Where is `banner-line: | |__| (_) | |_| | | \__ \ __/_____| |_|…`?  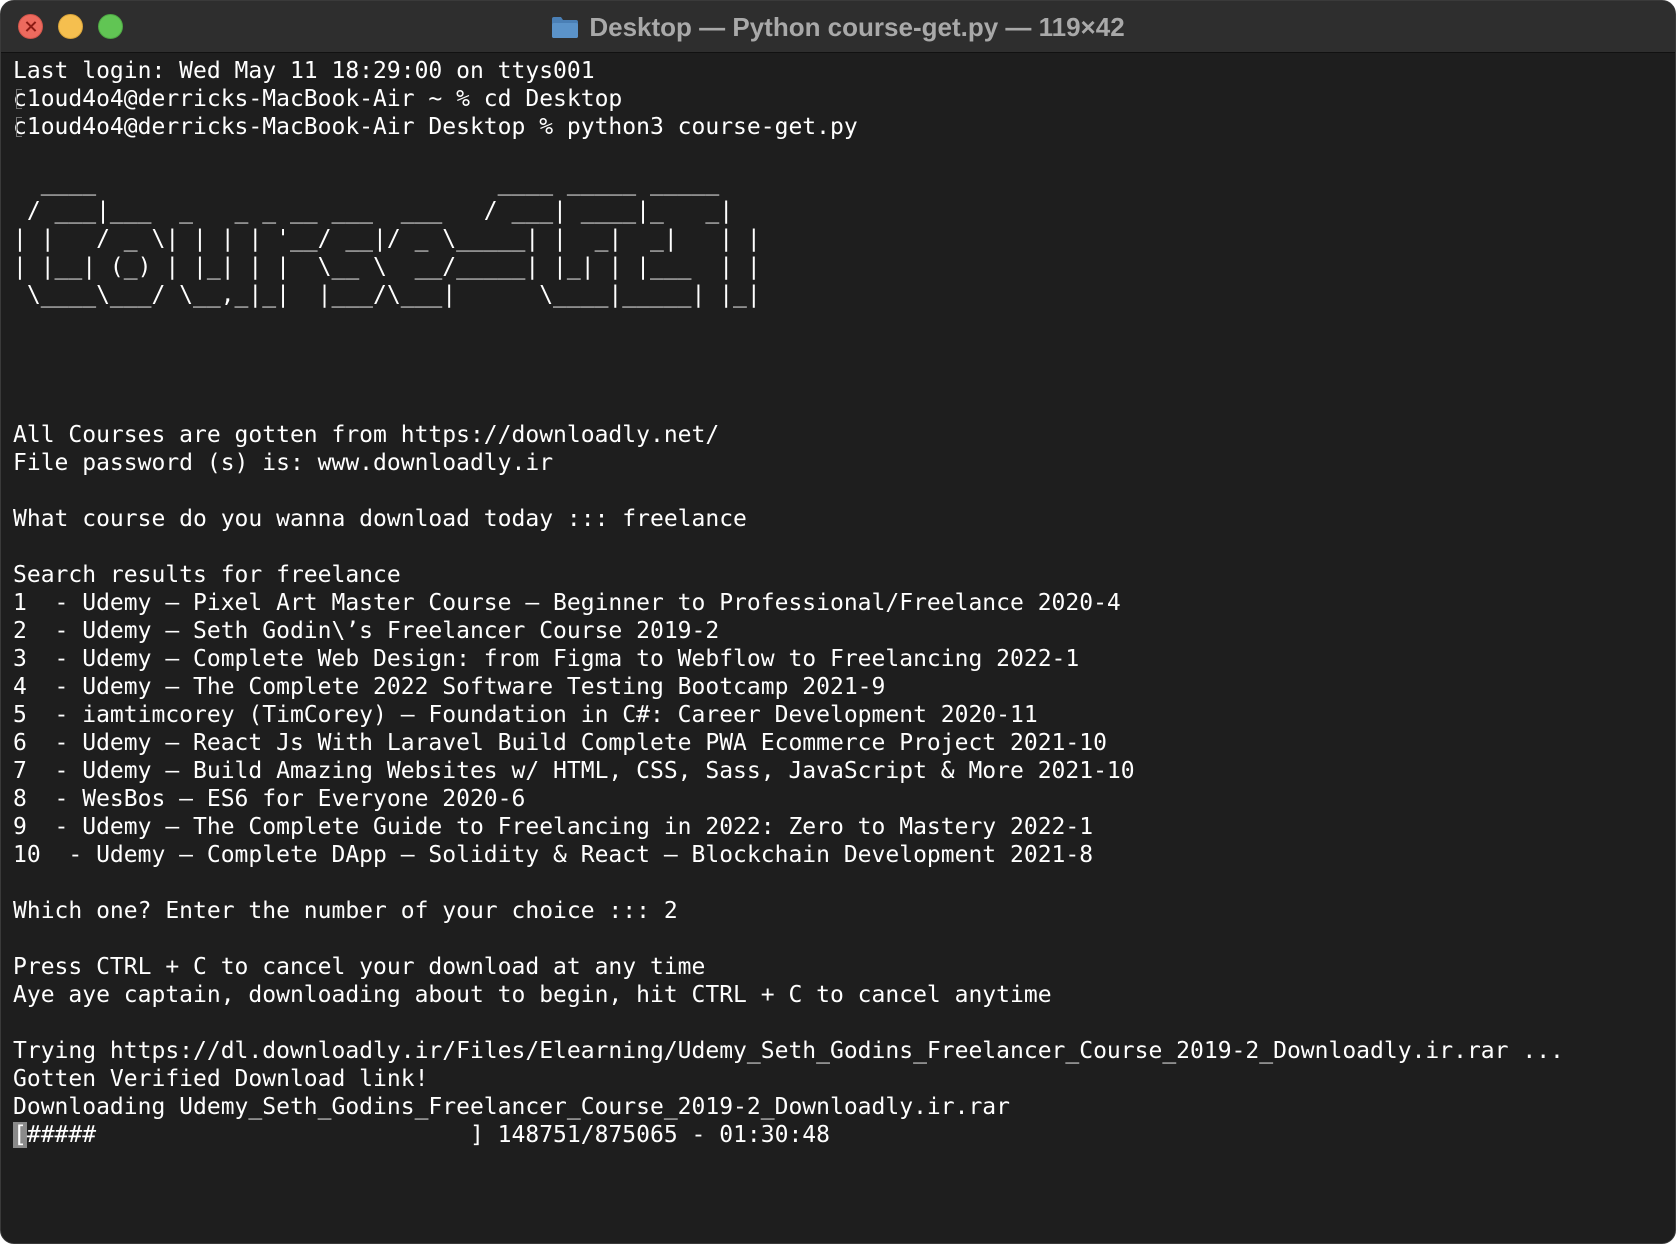
banner-line: | |__| (_) | |_| | | \__ \ __/_____| |_|… is located at coordinates (387, 267).